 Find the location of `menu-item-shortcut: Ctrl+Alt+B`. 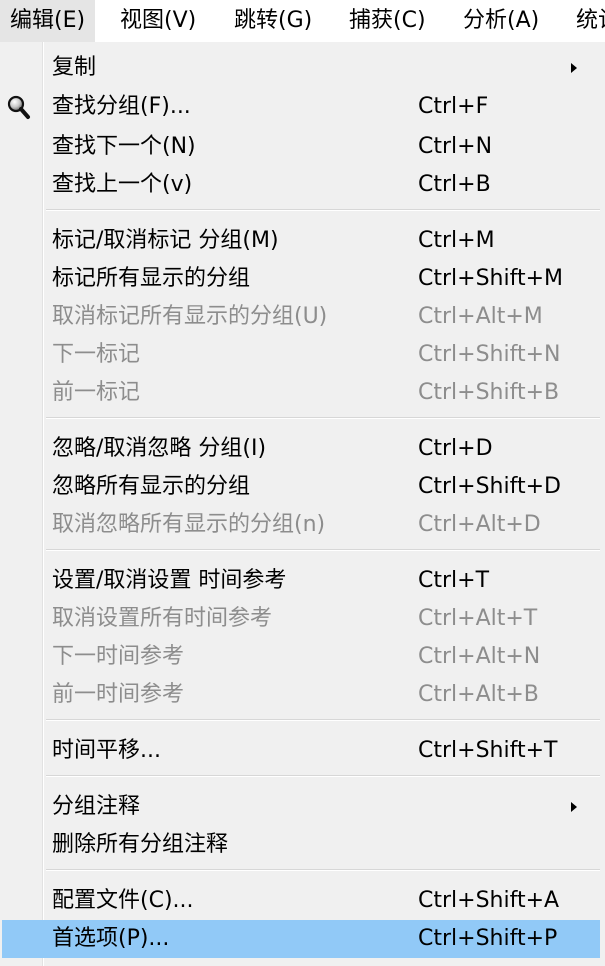

menu-item-shortcut: Ctrl+Alt+B is located at coordinates (478, 694).